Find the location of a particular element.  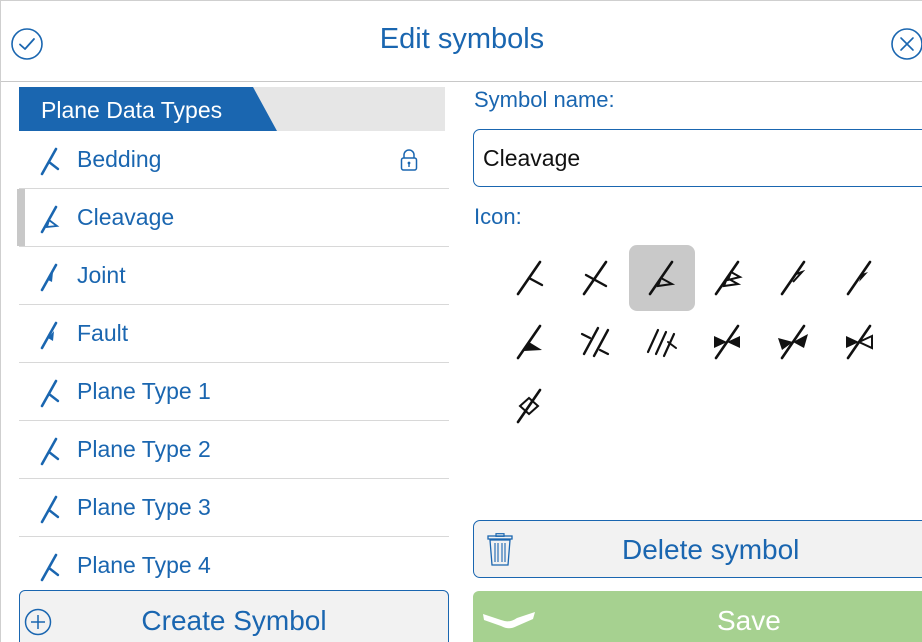

list-item: Bedding is located at coordinates (234, 160).